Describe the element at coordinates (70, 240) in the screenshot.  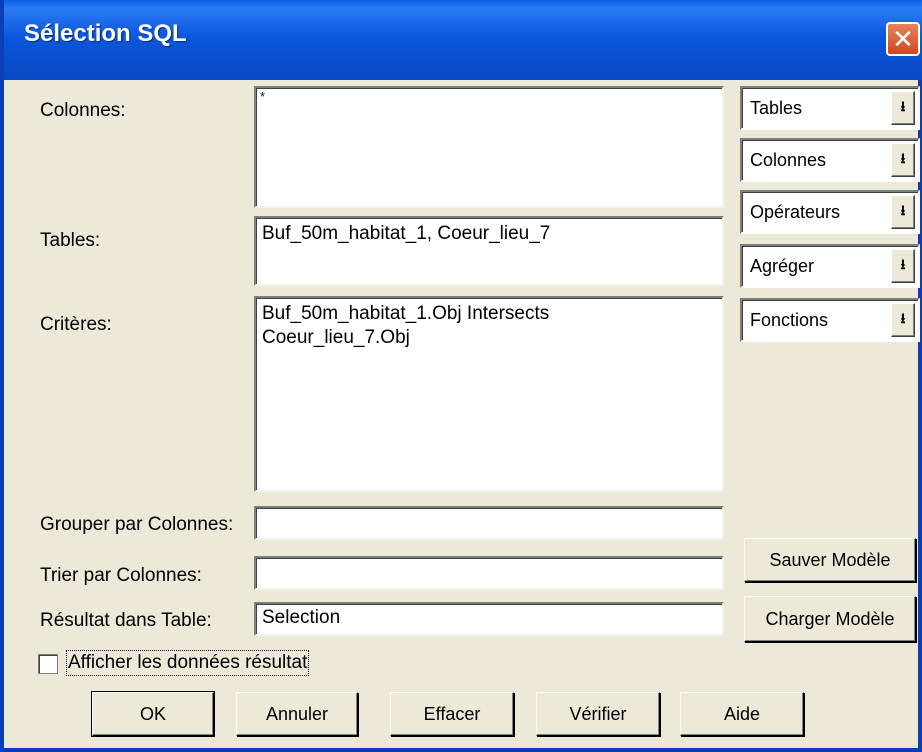
I see `tables-label: Tables:` at that location.